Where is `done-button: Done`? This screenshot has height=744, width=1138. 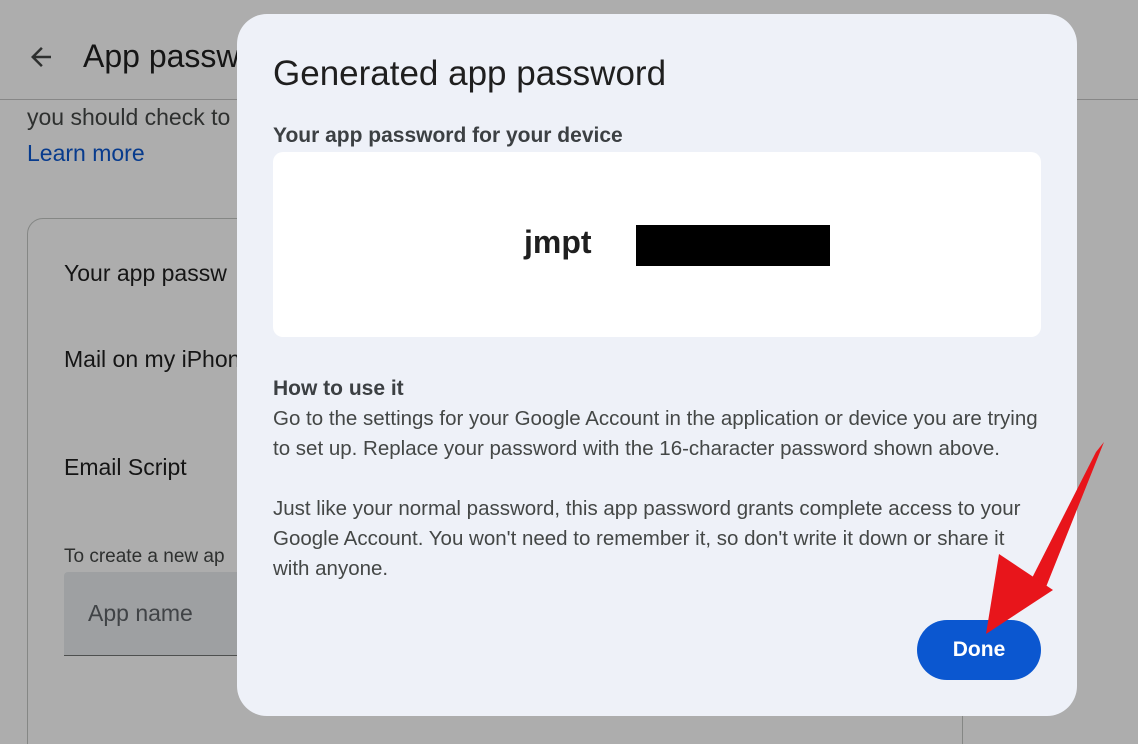 done-button: Done is located at coordinates (979, 650).